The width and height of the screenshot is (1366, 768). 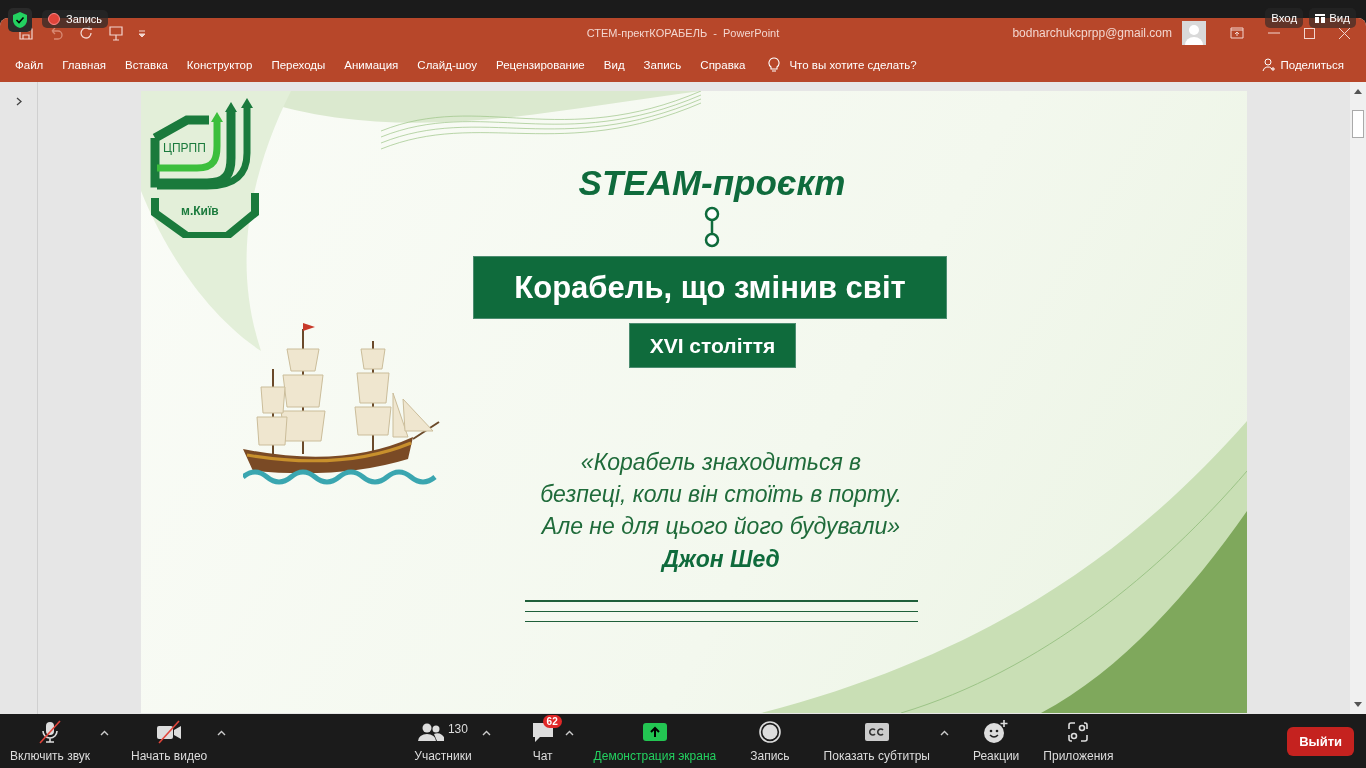 I want to click on apps-icon, so click(x=1078, y=732).